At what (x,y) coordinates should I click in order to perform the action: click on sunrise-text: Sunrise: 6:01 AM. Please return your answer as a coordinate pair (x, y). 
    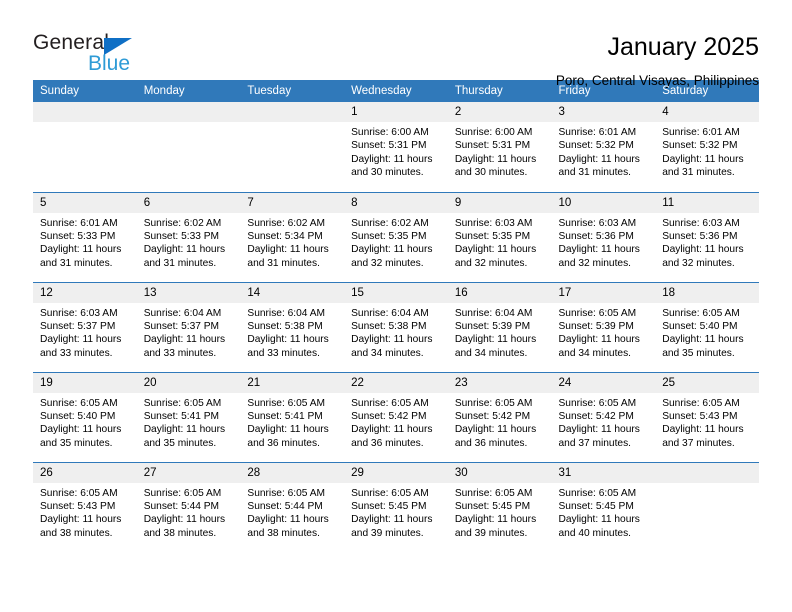
    Looking at the image, I should click on (701, 132).